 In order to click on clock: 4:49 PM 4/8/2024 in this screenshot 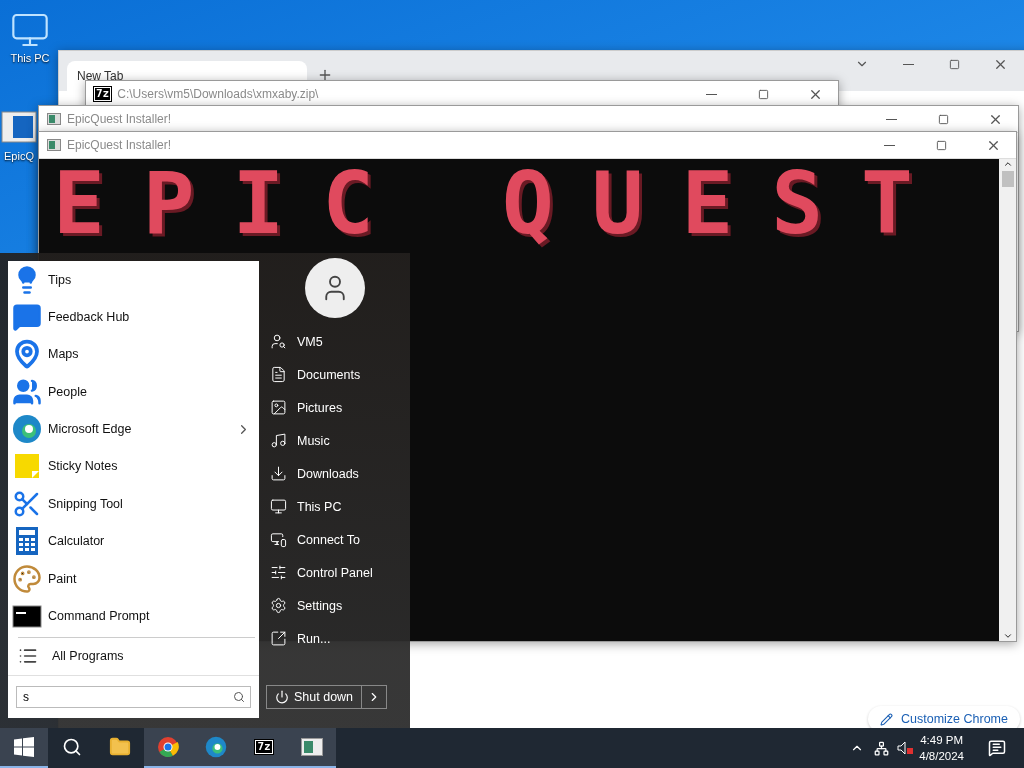, I will do `click(941, 748)`.